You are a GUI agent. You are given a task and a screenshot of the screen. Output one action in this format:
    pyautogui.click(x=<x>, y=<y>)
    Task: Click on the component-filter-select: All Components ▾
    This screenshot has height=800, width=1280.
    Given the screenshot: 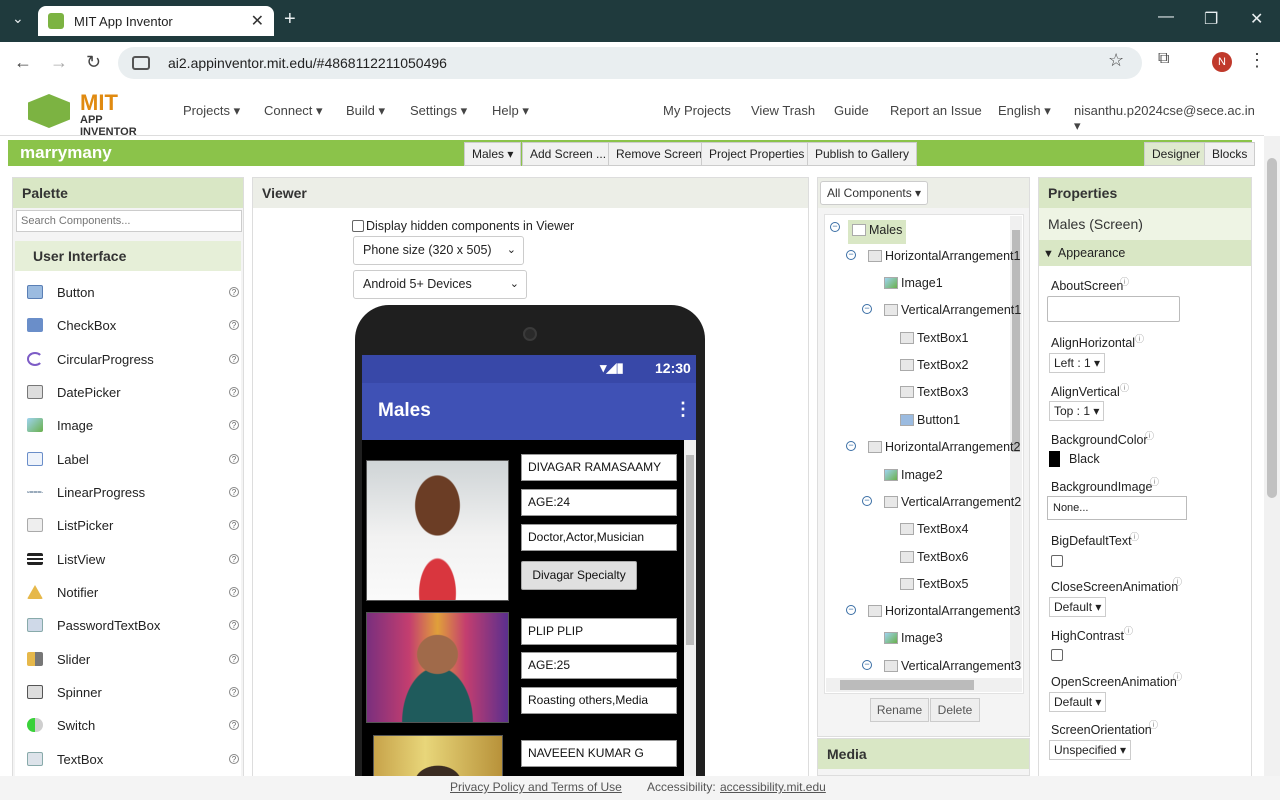 What is the action you would take?
    pyautogui.click(x=874, y=193)
    